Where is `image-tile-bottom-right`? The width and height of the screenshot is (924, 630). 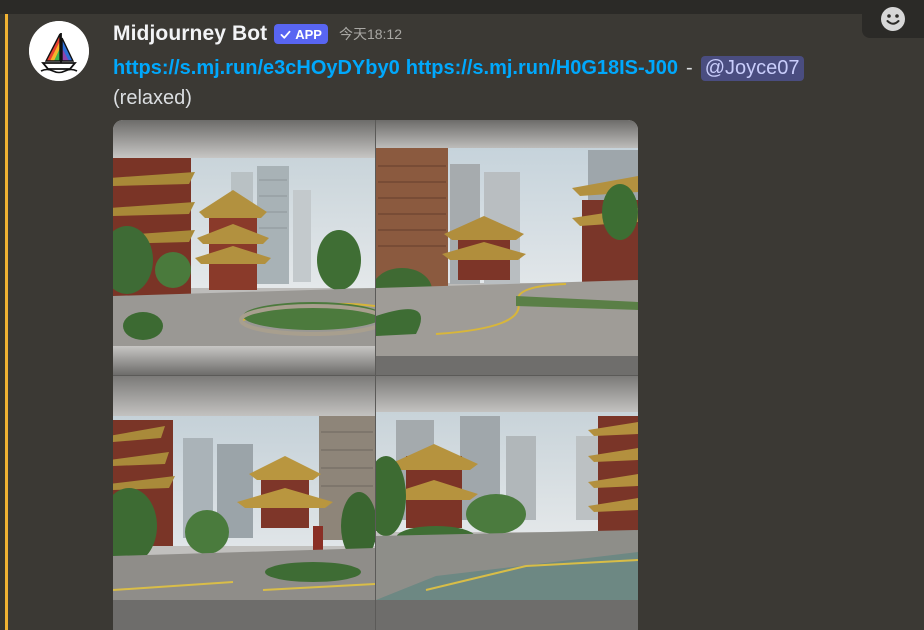 image-tile-bottom-right is located at coordinates (507, 503).